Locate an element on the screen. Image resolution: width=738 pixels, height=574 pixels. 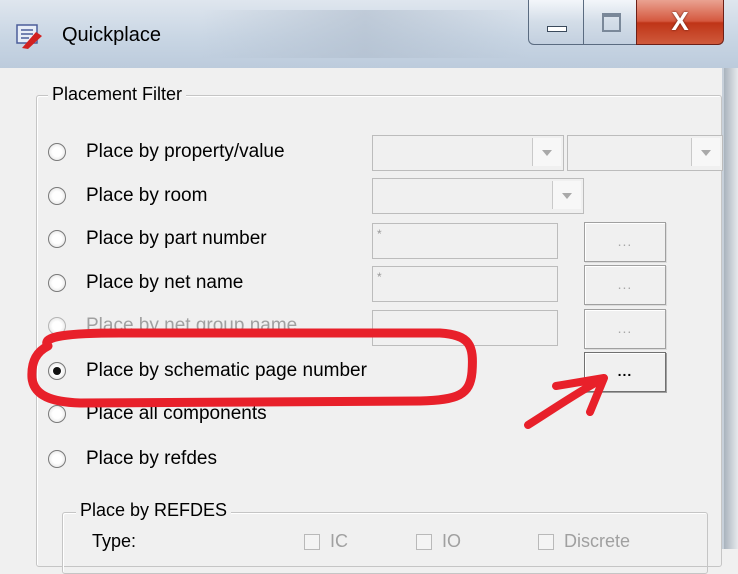
checkbox-discrete: Discrete is located at coordinates (584, 541).